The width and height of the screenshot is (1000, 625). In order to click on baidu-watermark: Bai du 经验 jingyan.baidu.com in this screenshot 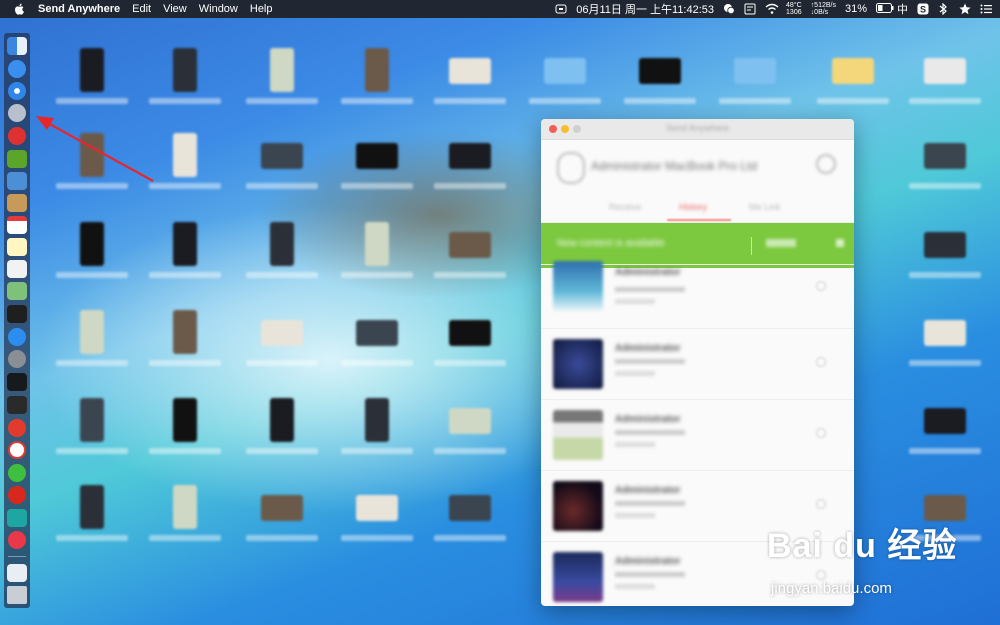, I will do `click(862, 557)`.